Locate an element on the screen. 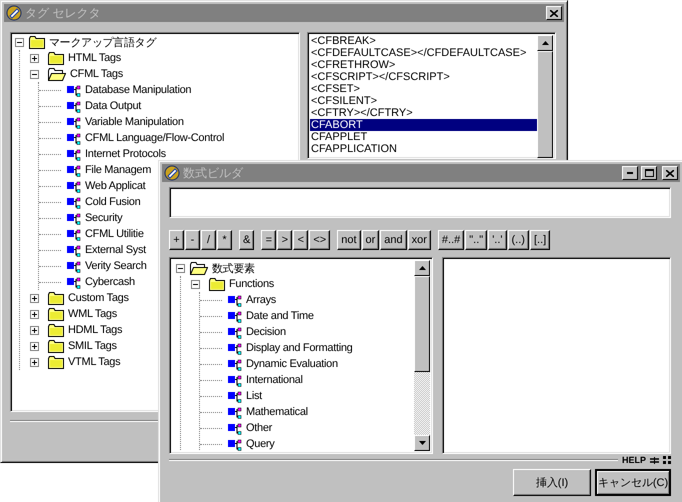 This screenshot has width=682, height=502. tree-item: Date and Time is located at coordinates (280, 316).